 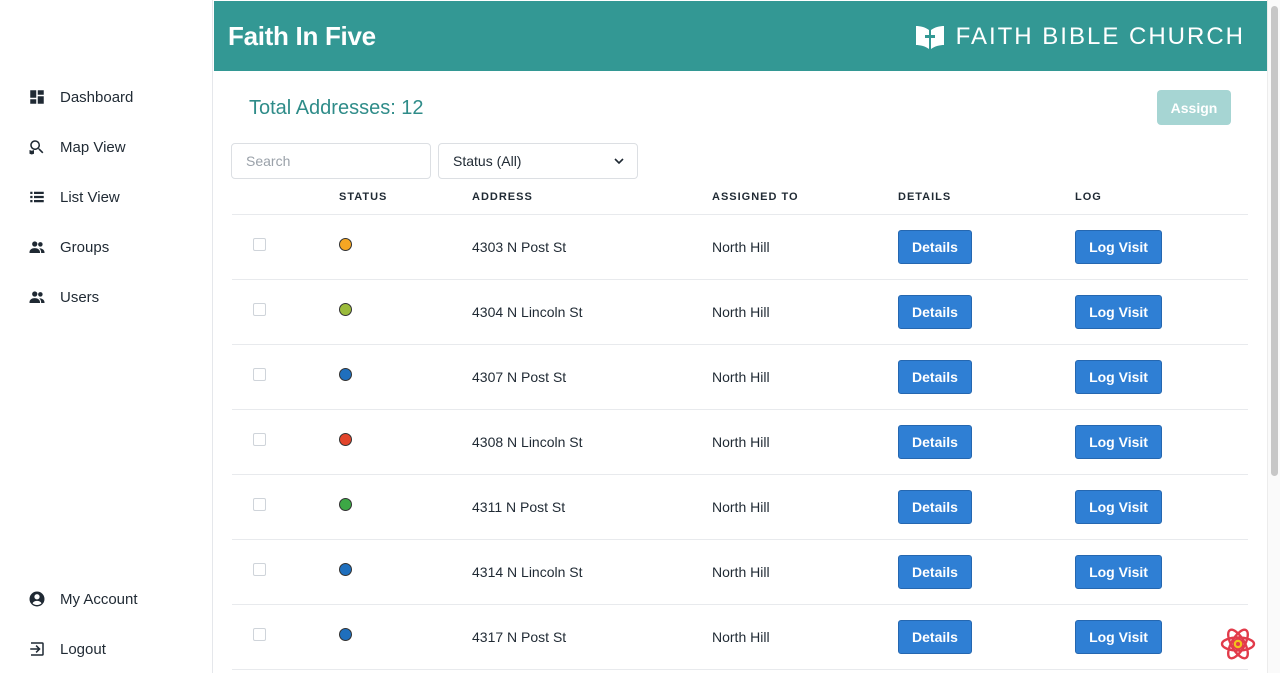 I want to click on users-icon, so click(x=37, y=297).